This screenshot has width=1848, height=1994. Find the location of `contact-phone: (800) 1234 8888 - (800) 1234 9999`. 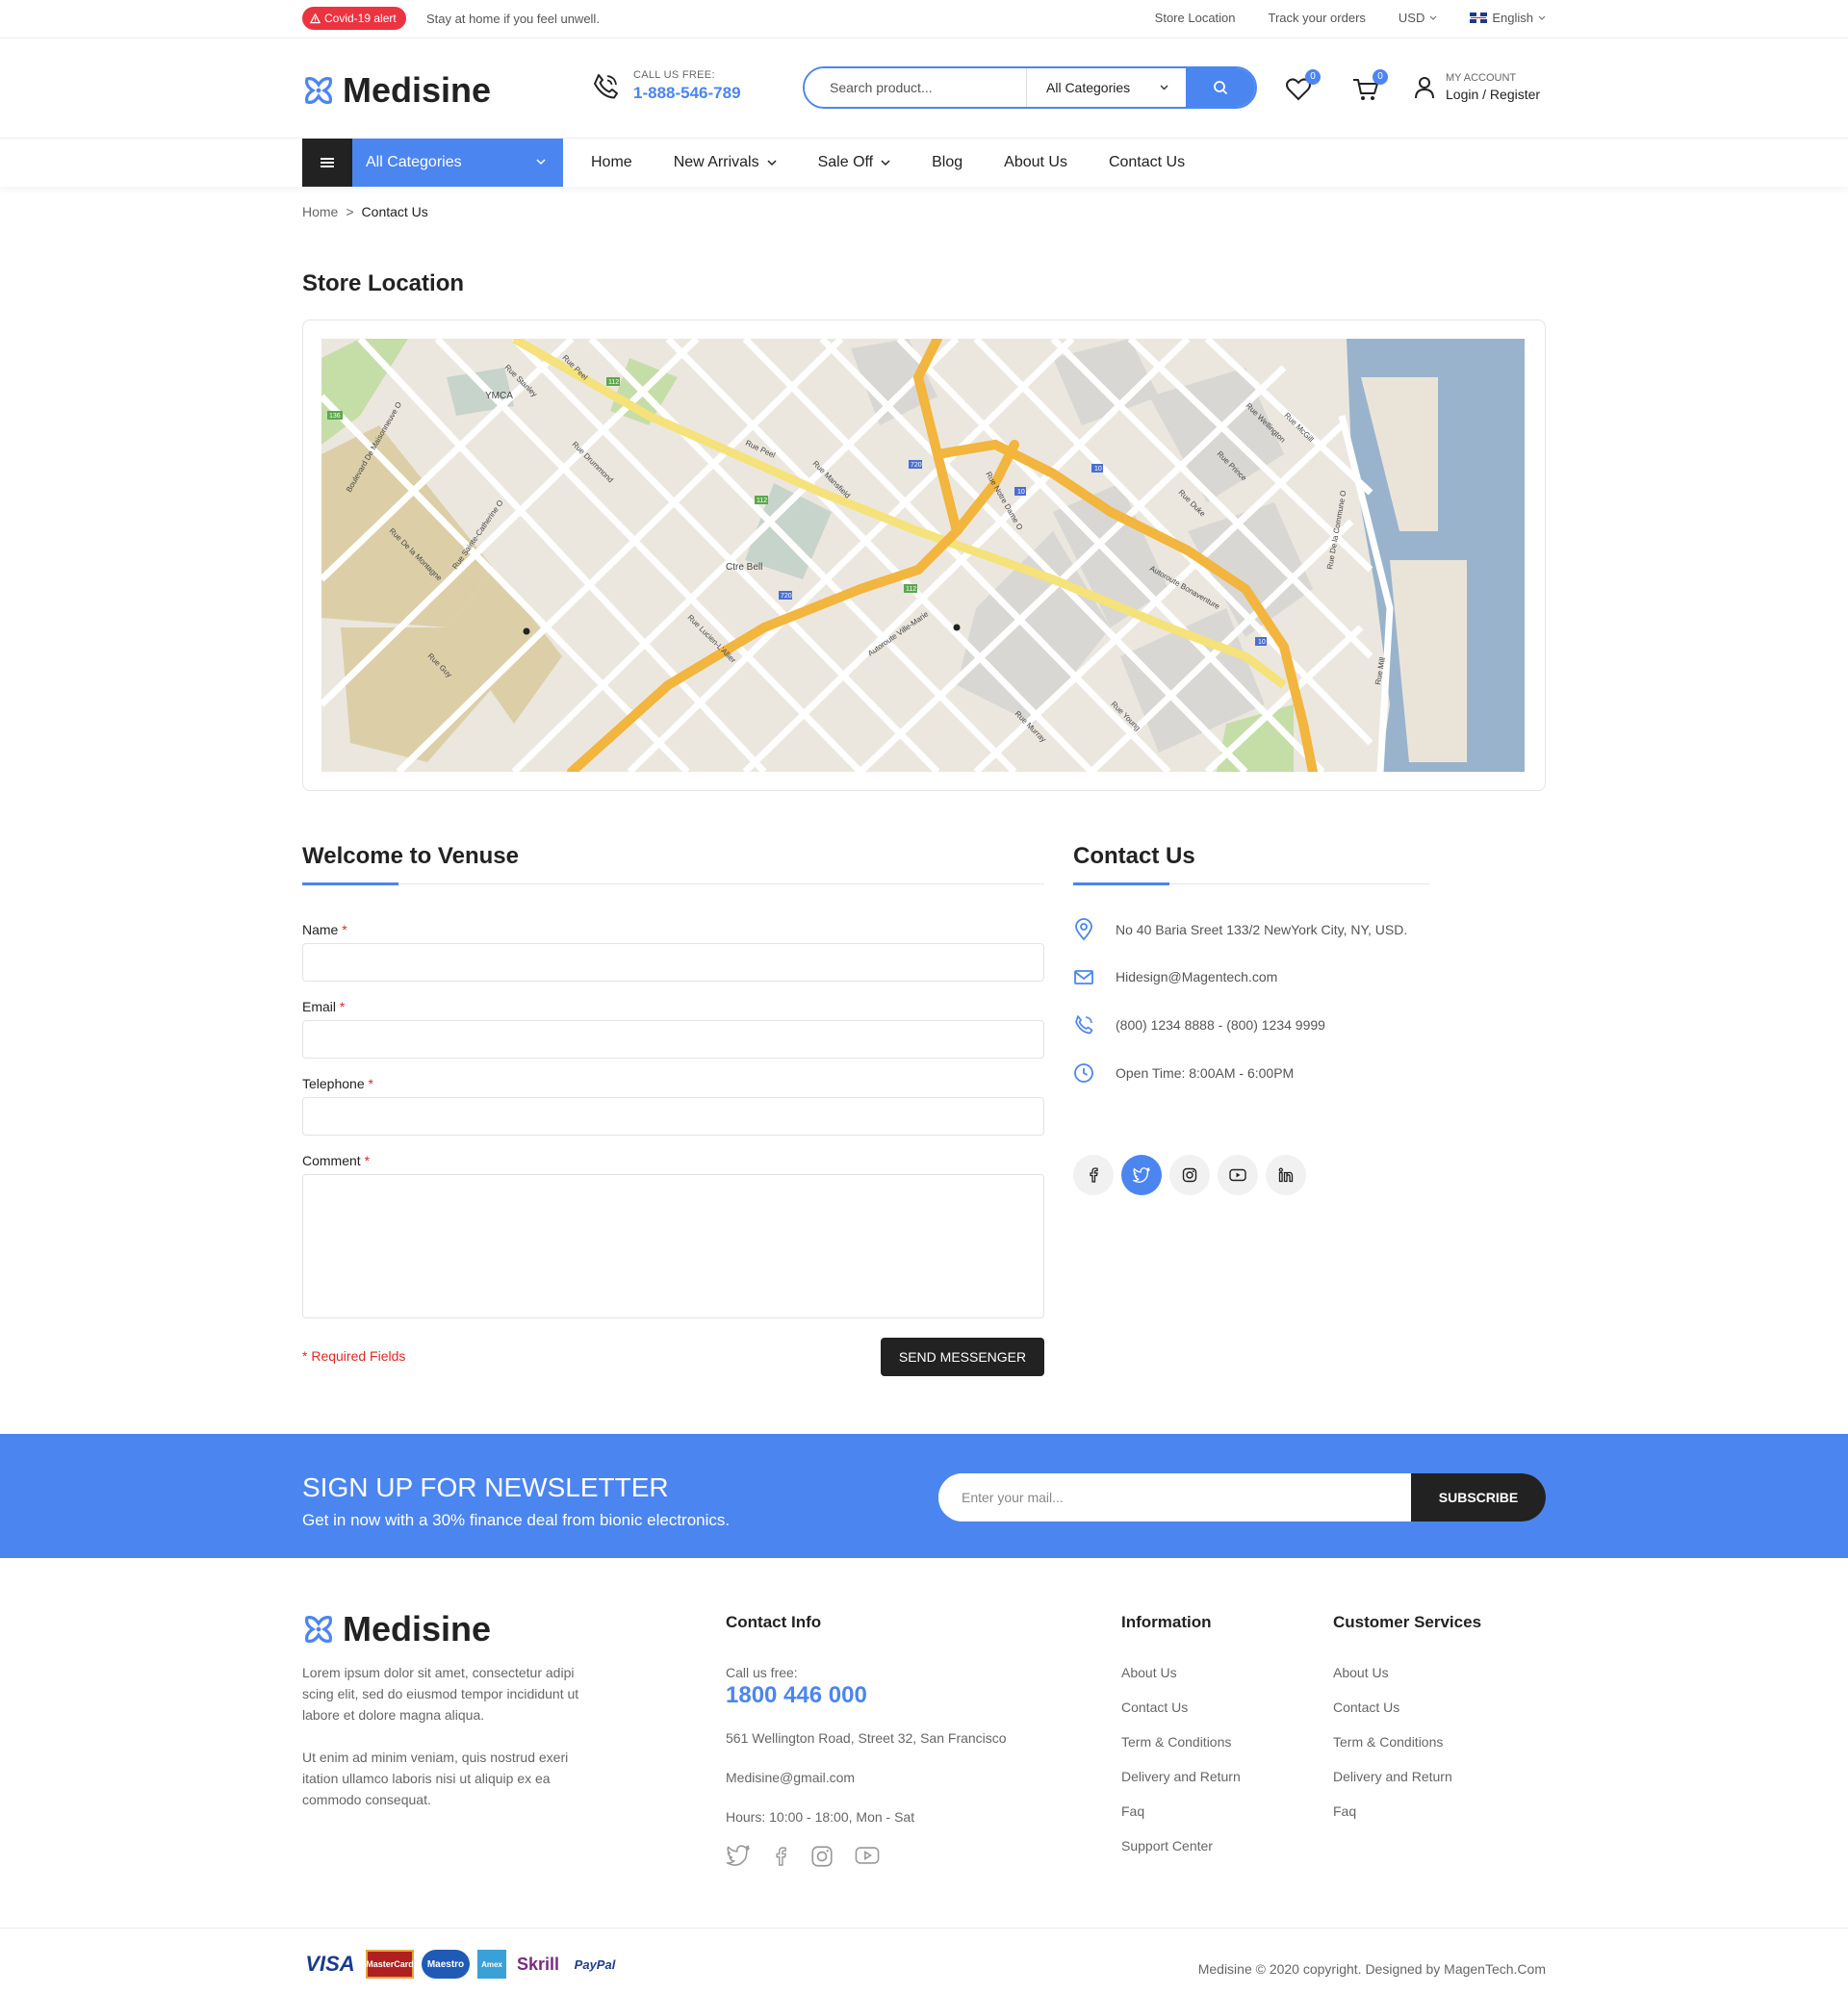

contact-phone: (800) 1234 8888 - (800) 1234 9999 is located at coordinates (1199, 1024).